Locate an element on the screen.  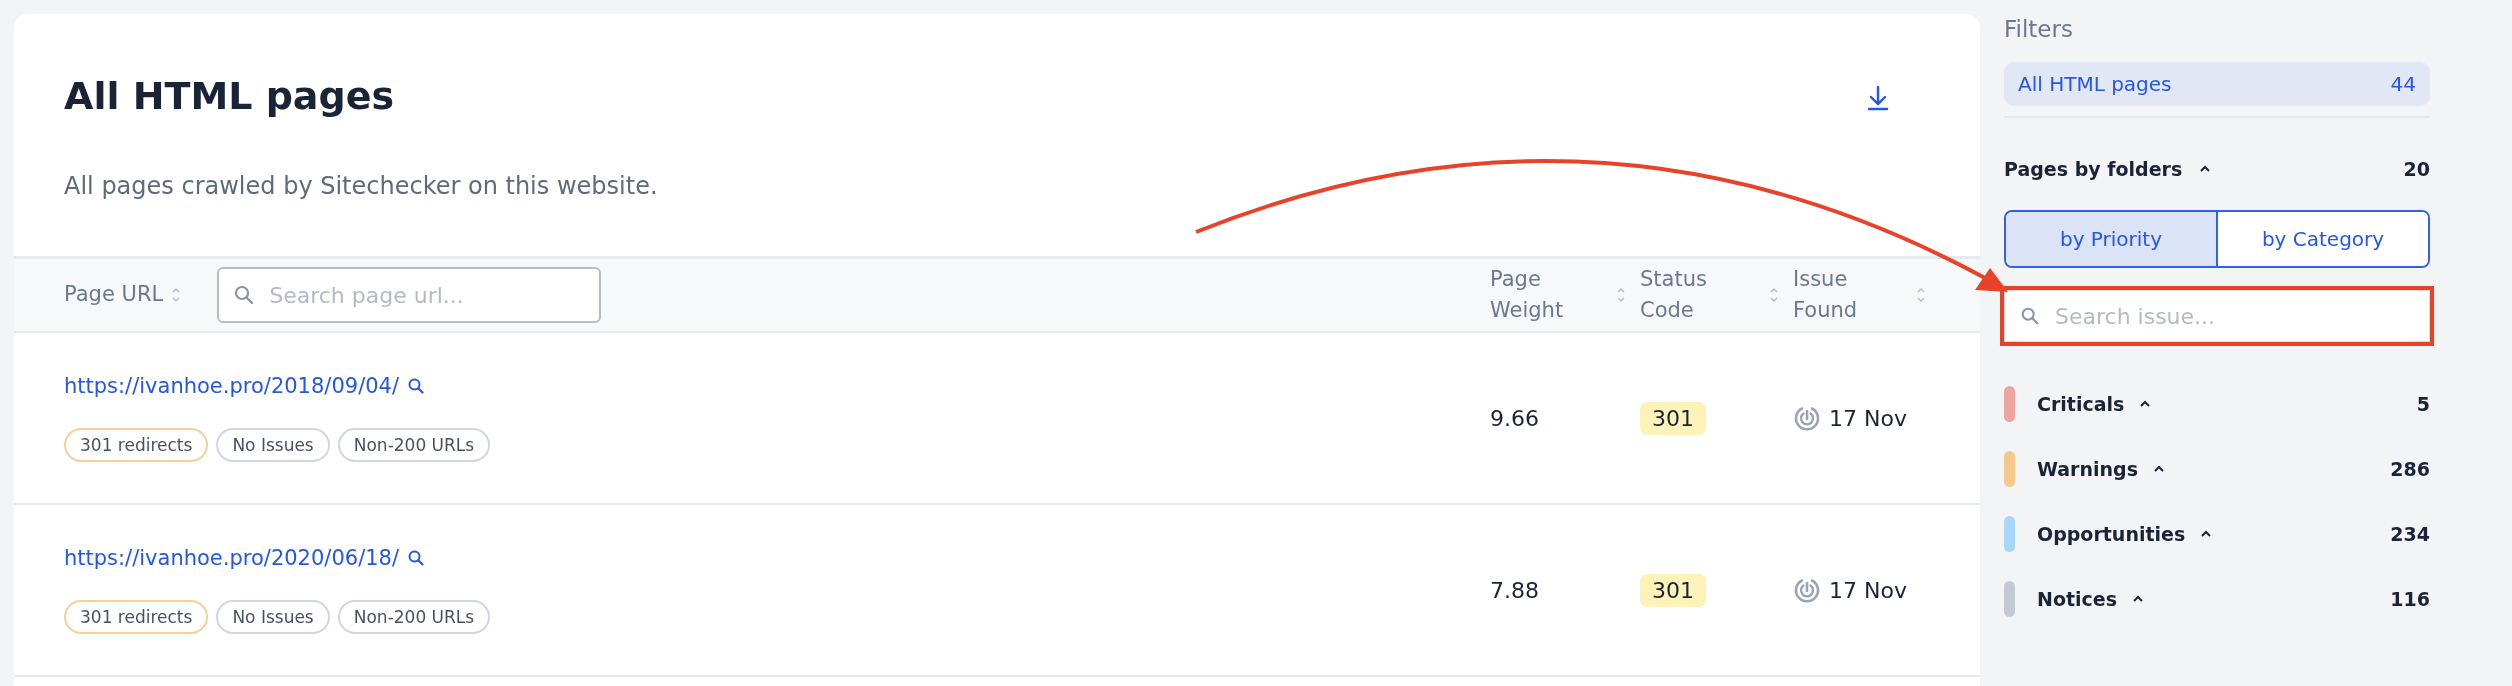
column-header: Page URL is located at coordinates (114, 295).